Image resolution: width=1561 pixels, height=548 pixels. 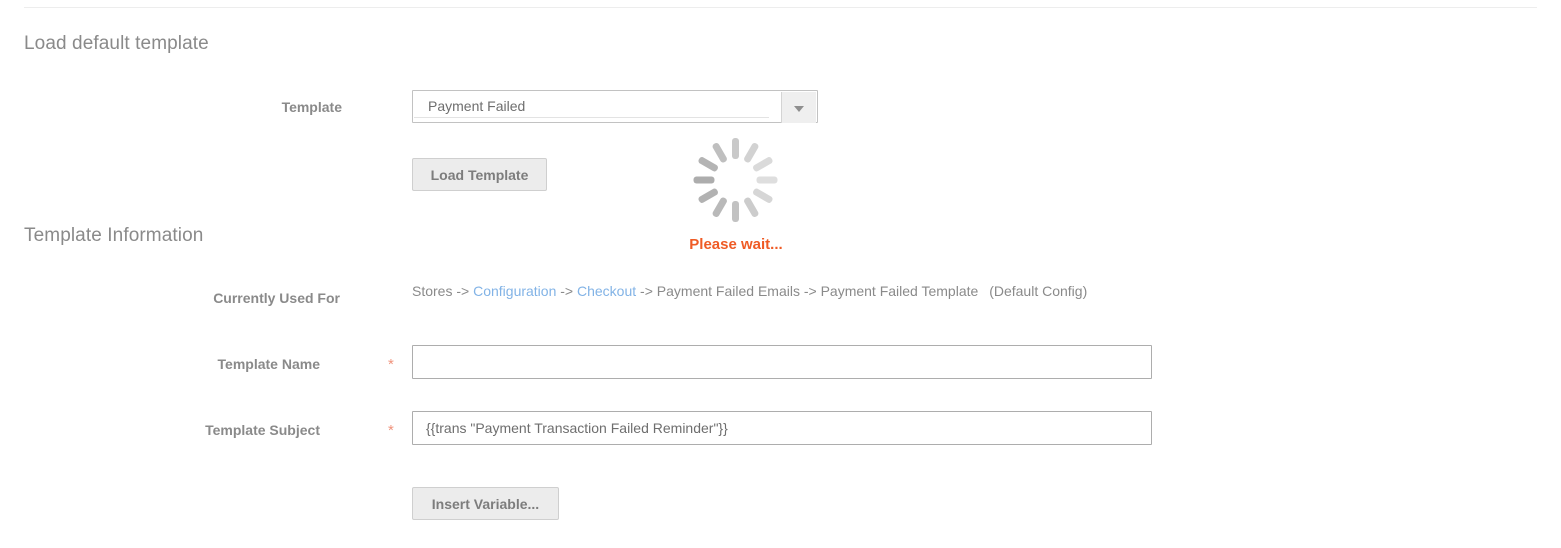 What do you see at coordinates (479, 174) in the screenshot?
I see `load-template-button: Load Template` at bounding box center [479, 174].